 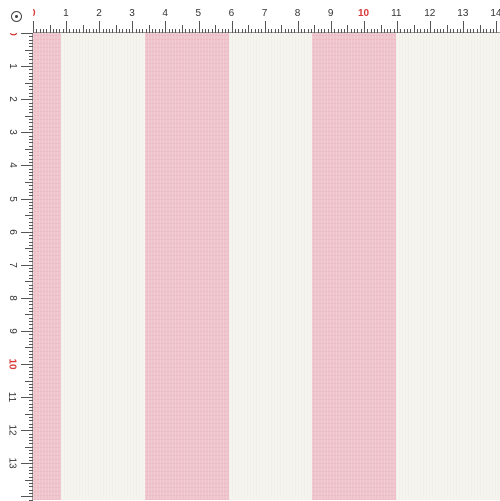 I want to click on top-ruler-label: 13, so click(x=462, y=14).